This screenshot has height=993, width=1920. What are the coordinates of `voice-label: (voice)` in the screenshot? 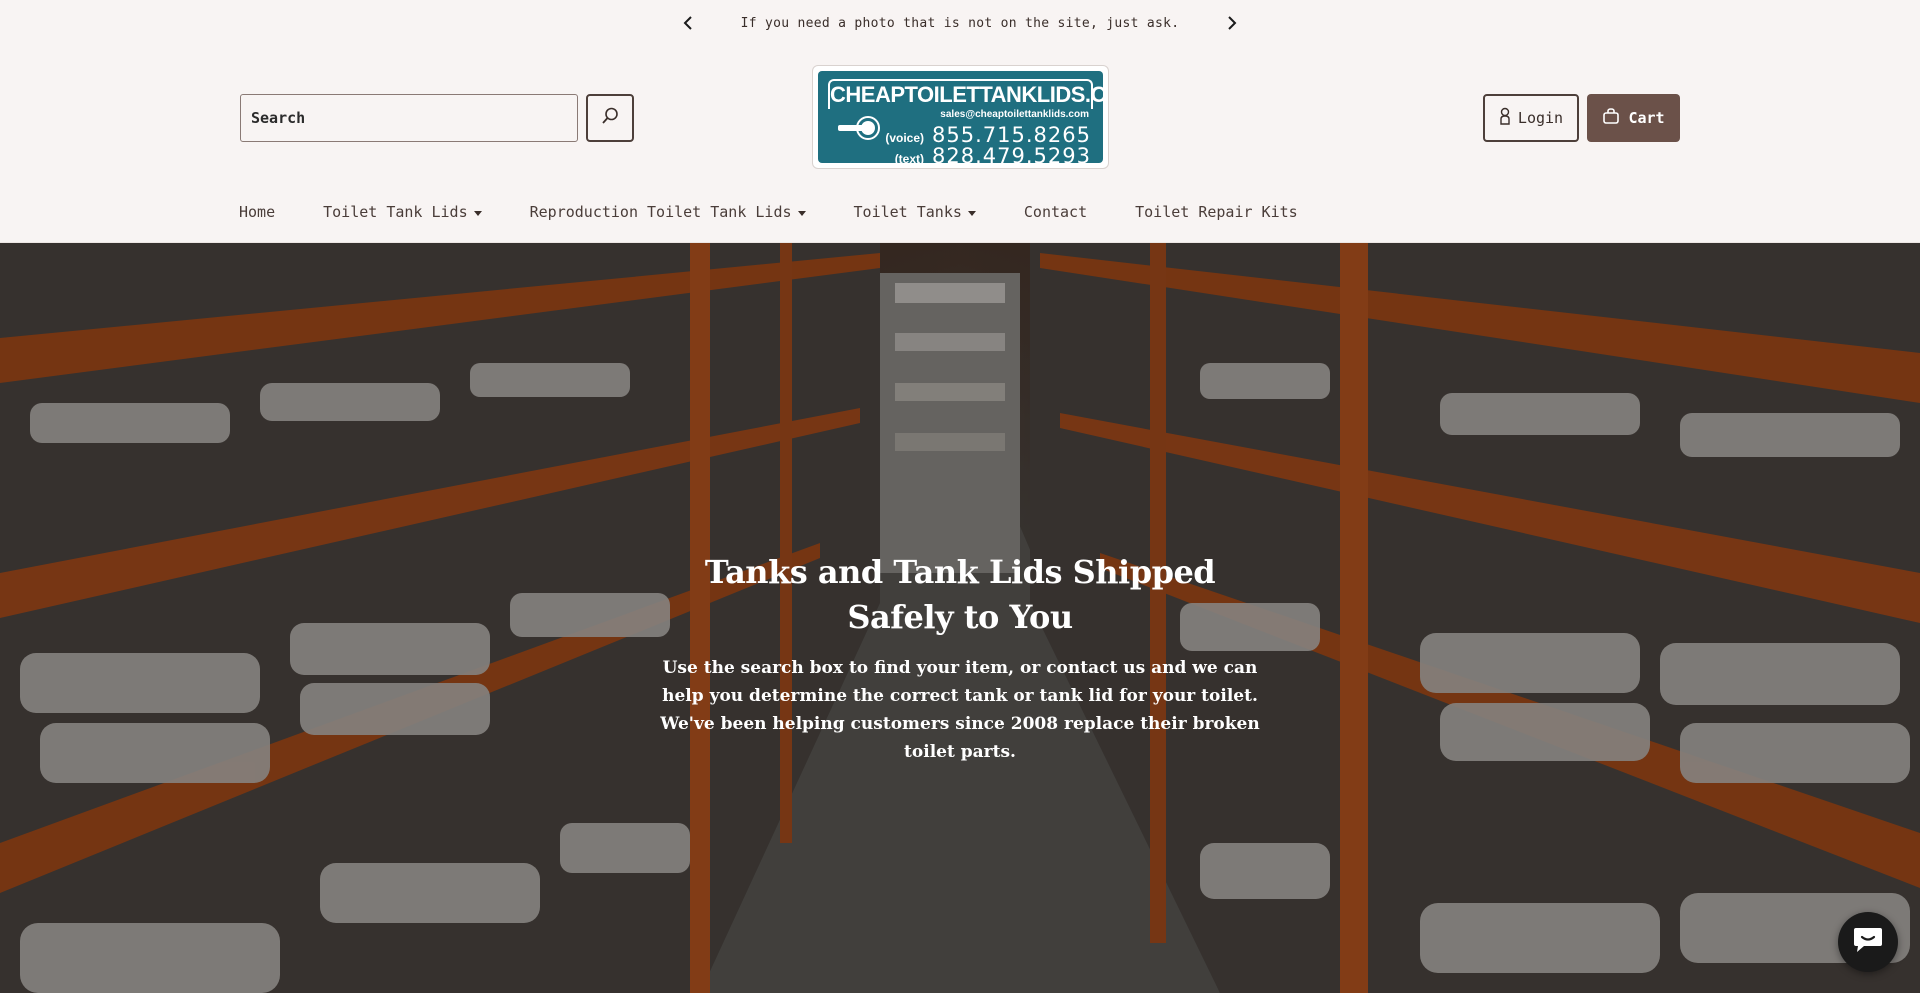 It's located at (905, 138).